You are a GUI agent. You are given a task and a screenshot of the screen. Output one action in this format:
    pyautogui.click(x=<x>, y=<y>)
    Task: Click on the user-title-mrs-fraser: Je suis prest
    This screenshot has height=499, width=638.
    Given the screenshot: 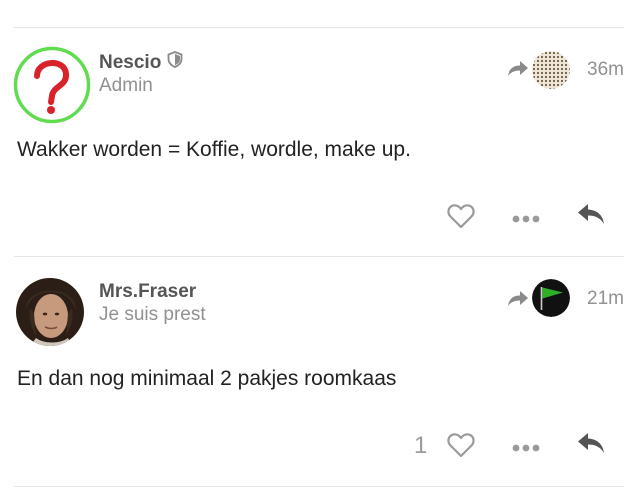 What is the action you would take?
    pyautogui.click(x=152, y=314)
    